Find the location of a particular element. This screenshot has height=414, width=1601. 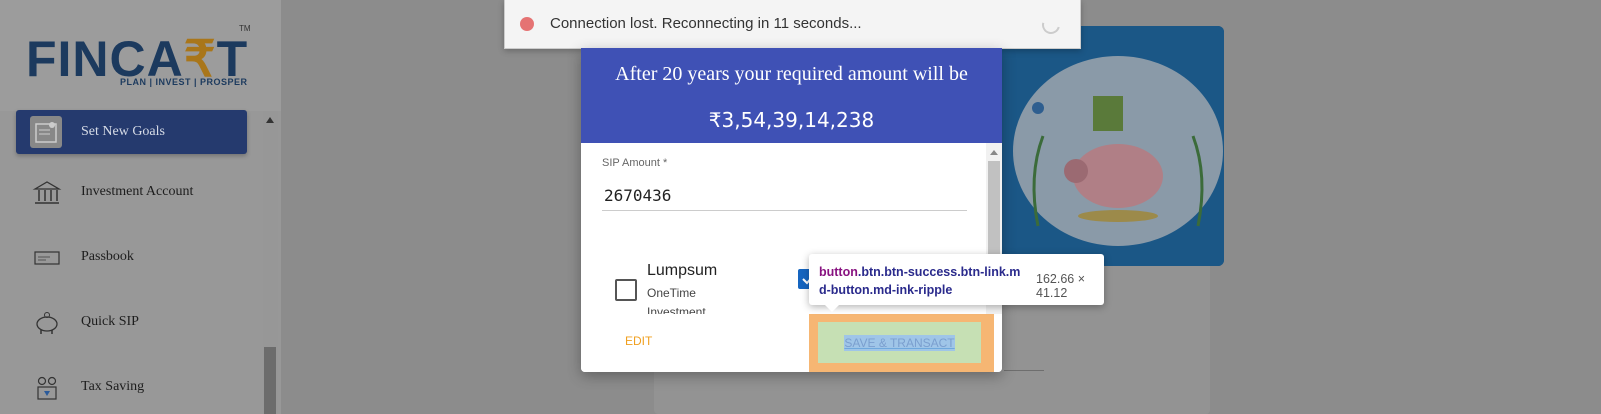

sidebar-item-passbook: Passbook is located at coordinates (131, 257).